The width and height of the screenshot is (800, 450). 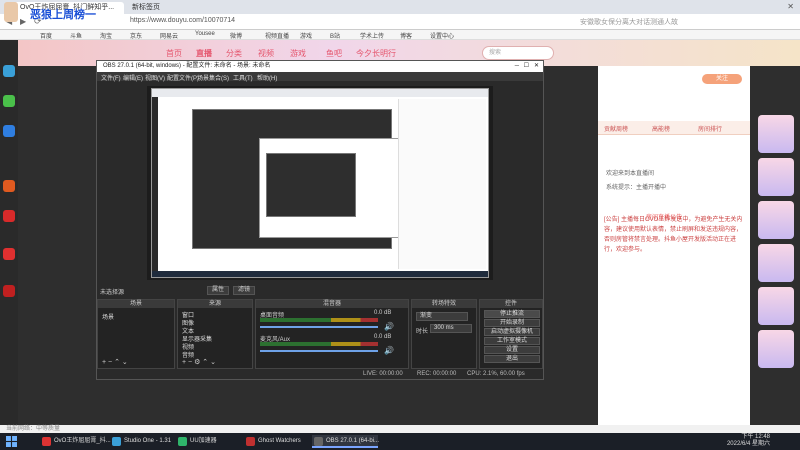 What do you see at coordinates (512, 314) in the screenshot?
I see `stop-streaming-button: 停止推流` at bounding box center [512, 314].